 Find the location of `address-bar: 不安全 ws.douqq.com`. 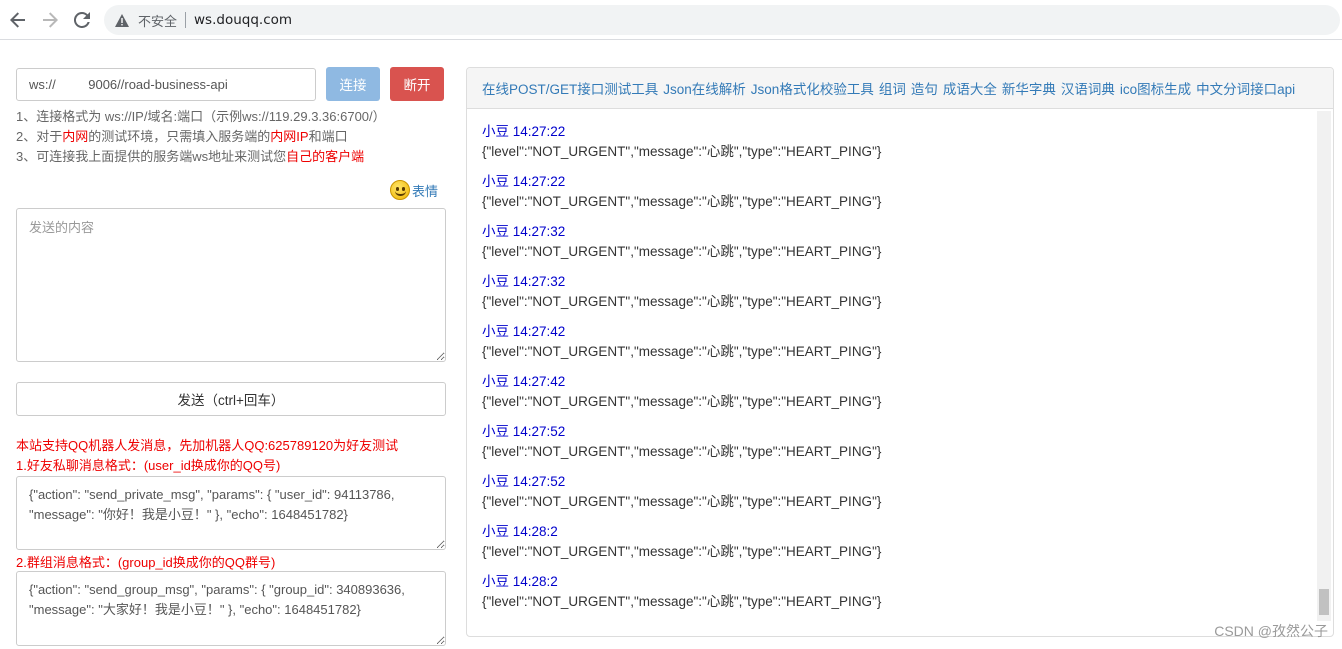

address-bar: 不安全 ws.douqq.com is located at coordinates (722, 20).